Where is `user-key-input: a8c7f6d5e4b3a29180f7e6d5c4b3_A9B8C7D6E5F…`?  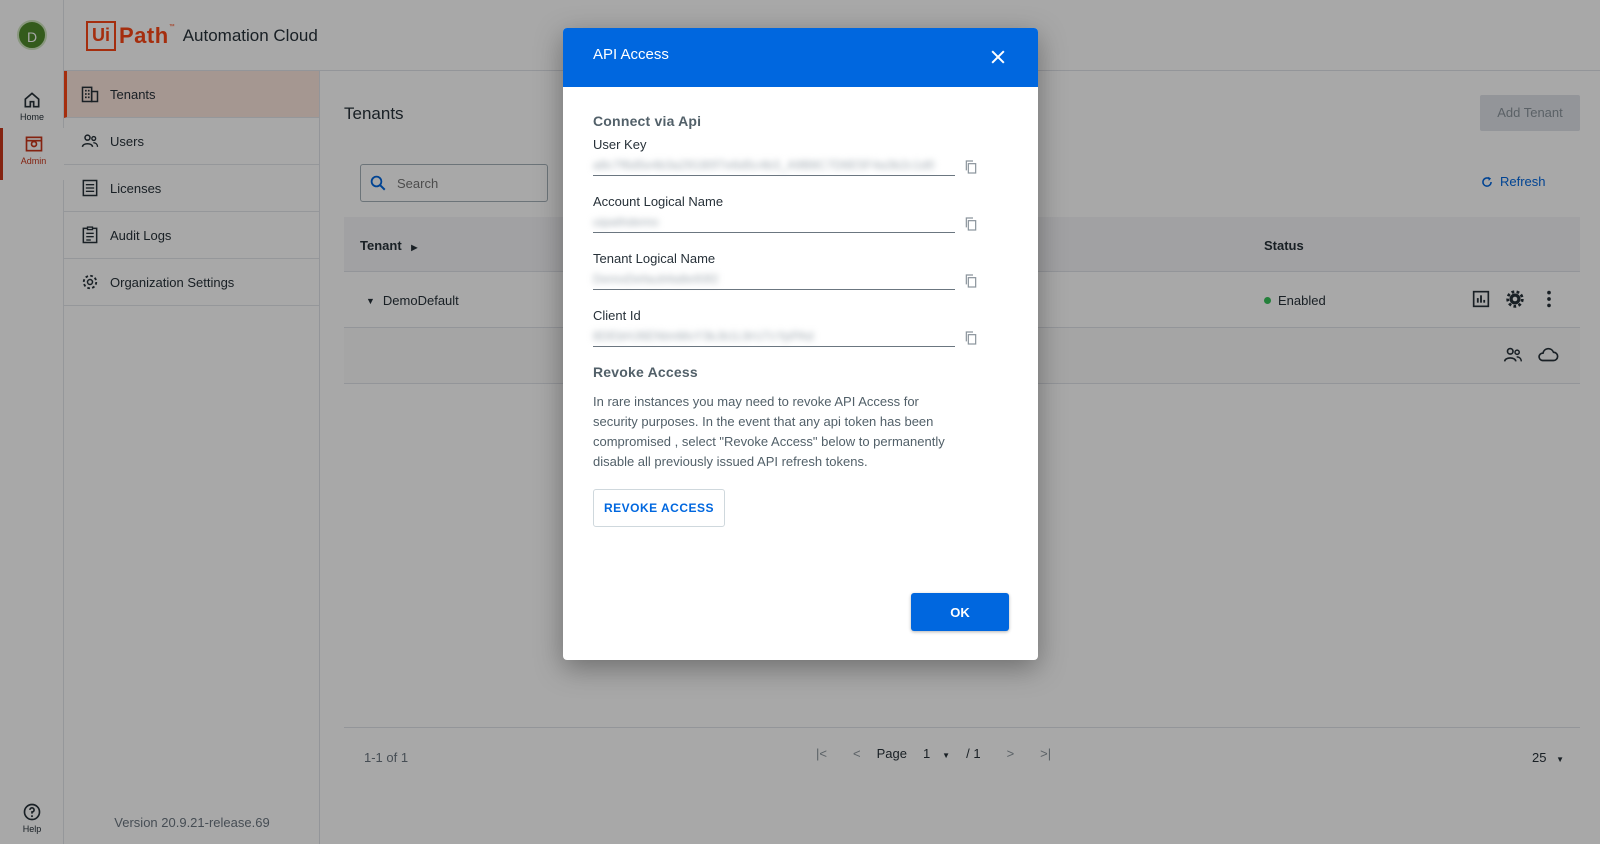
user-key-input: a8c7f6d5e4b3a29180f7e6d5c4b3_A9B8C7D6E5F… is located at coordinates (774, 166).